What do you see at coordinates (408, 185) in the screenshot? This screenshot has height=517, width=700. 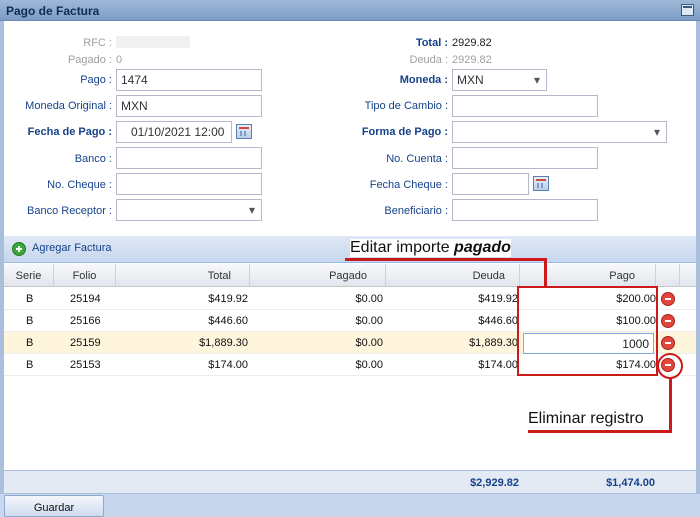 I see `fecha-cheque-label: Fecha Cheque :` at bounding box center [408, 185].